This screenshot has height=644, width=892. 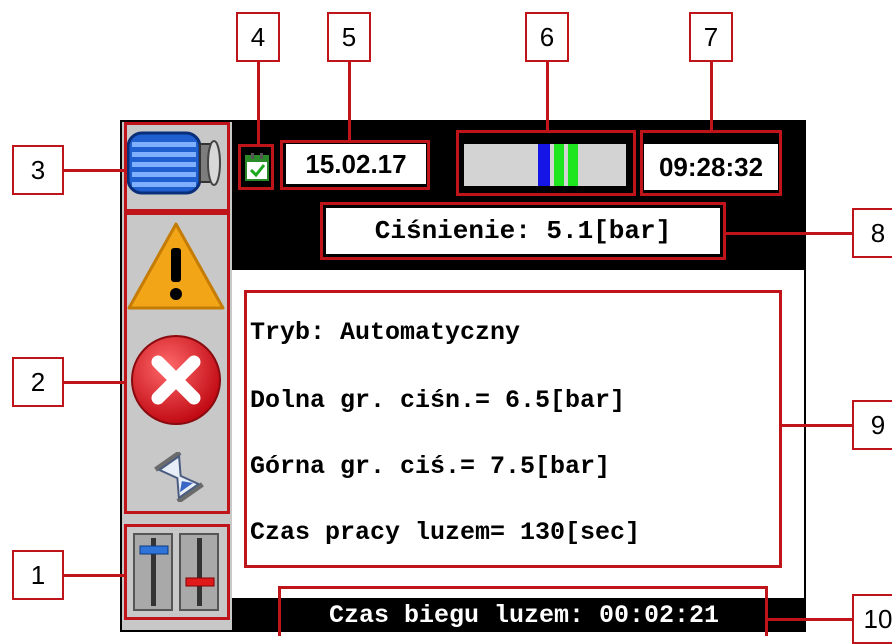 I want to click on highlight-sliders, so click(x=177, y=572).